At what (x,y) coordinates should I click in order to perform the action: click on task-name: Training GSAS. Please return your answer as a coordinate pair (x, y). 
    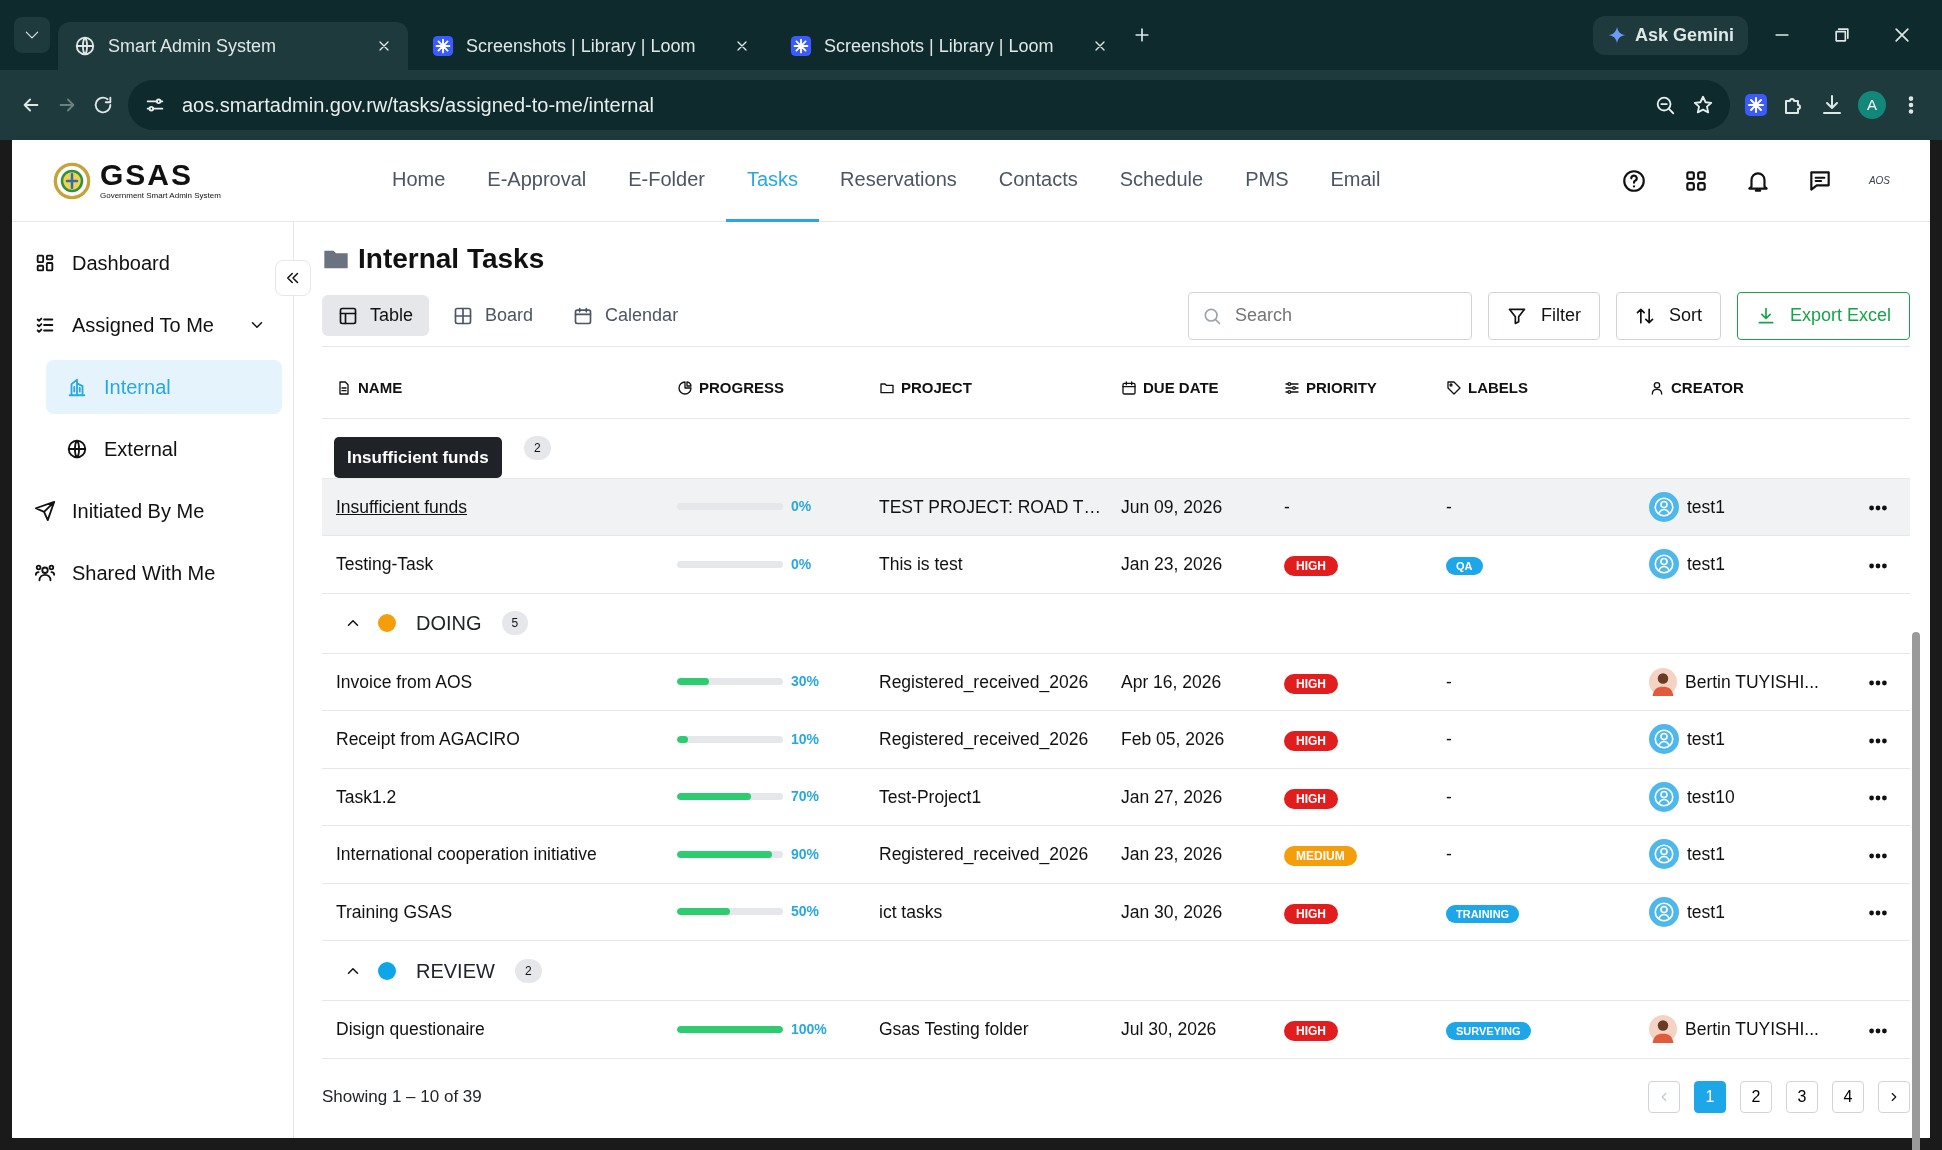
    Looking at the image, I should click on (506, 911).